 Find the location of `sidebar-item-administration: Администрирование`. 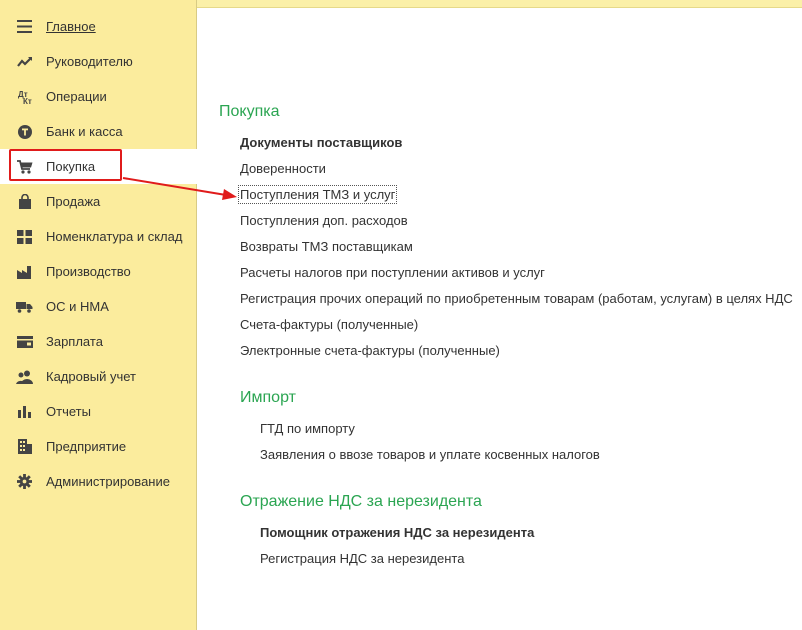

sidebar-item-administration: Администрирование is located at coordinates (98, 481).